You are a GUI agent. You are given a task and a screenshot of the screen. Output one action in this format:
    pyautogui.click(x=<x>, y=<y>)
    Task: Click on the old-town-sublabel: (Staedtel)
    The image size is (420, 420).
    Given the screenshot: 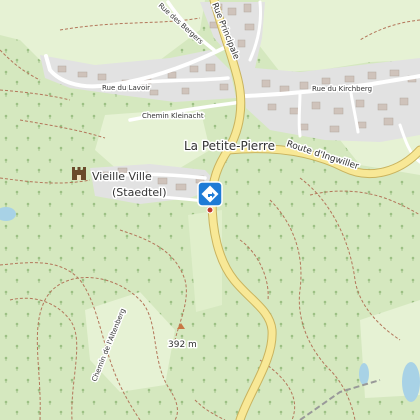 What is the action you would take?
    pyautogui.click(x=139, y=192)
    